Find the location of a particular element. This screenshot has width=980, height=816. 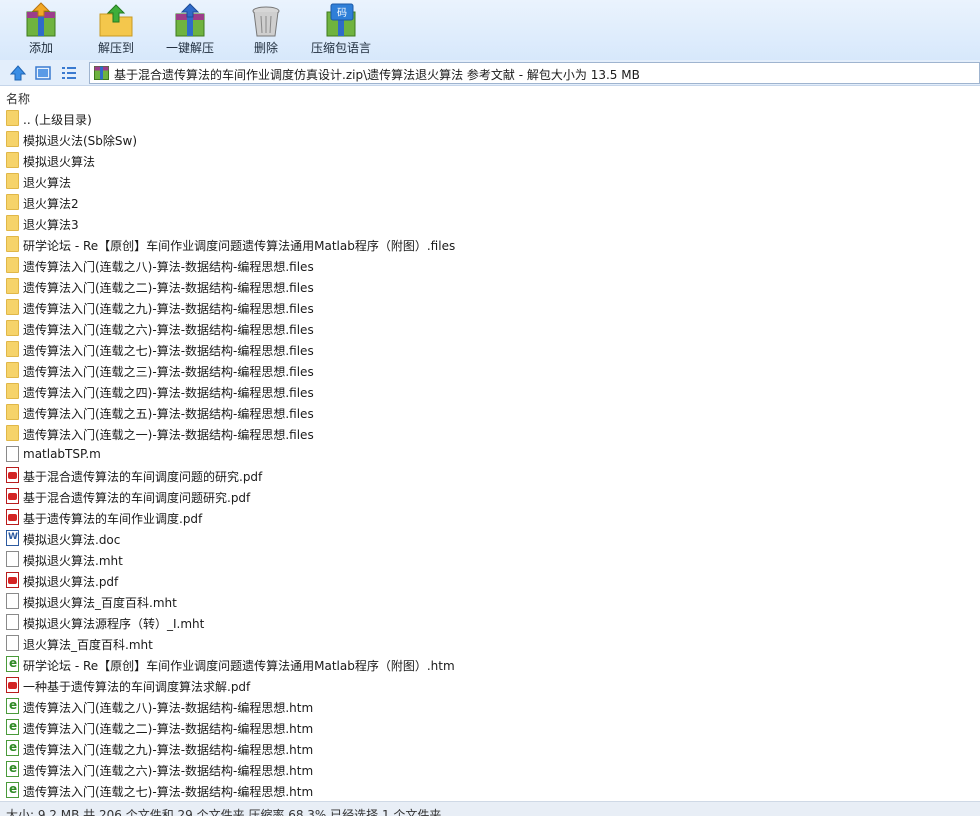

list-view-icon is located at coordinates (69, 73).